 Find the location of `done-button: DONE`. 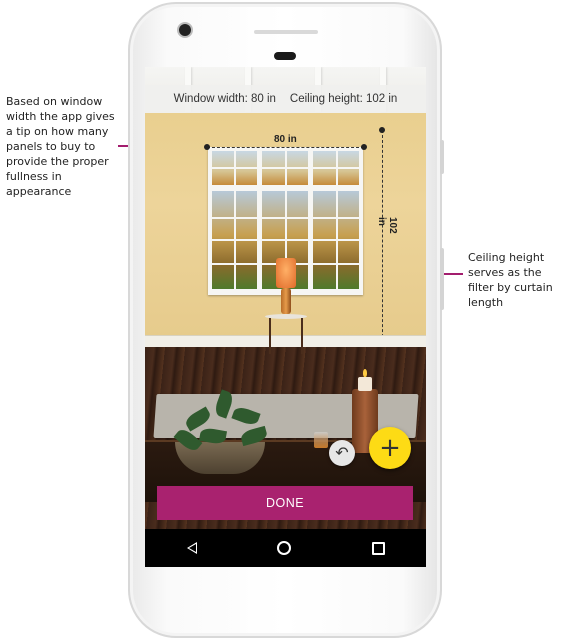

done-button: DONE is located at coordinates (285, 503).